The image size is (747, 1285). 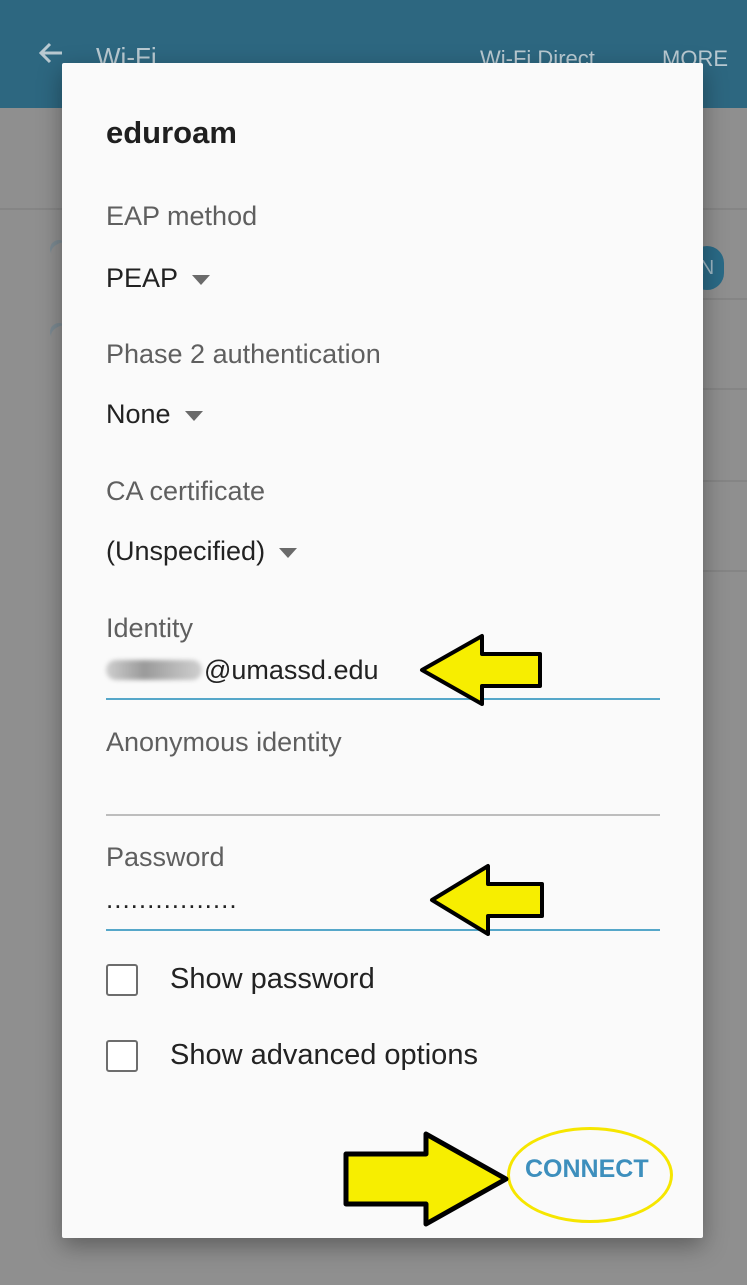 I want to click on phase2-label: Phase 2 authentication, so click(x=243, y=354).